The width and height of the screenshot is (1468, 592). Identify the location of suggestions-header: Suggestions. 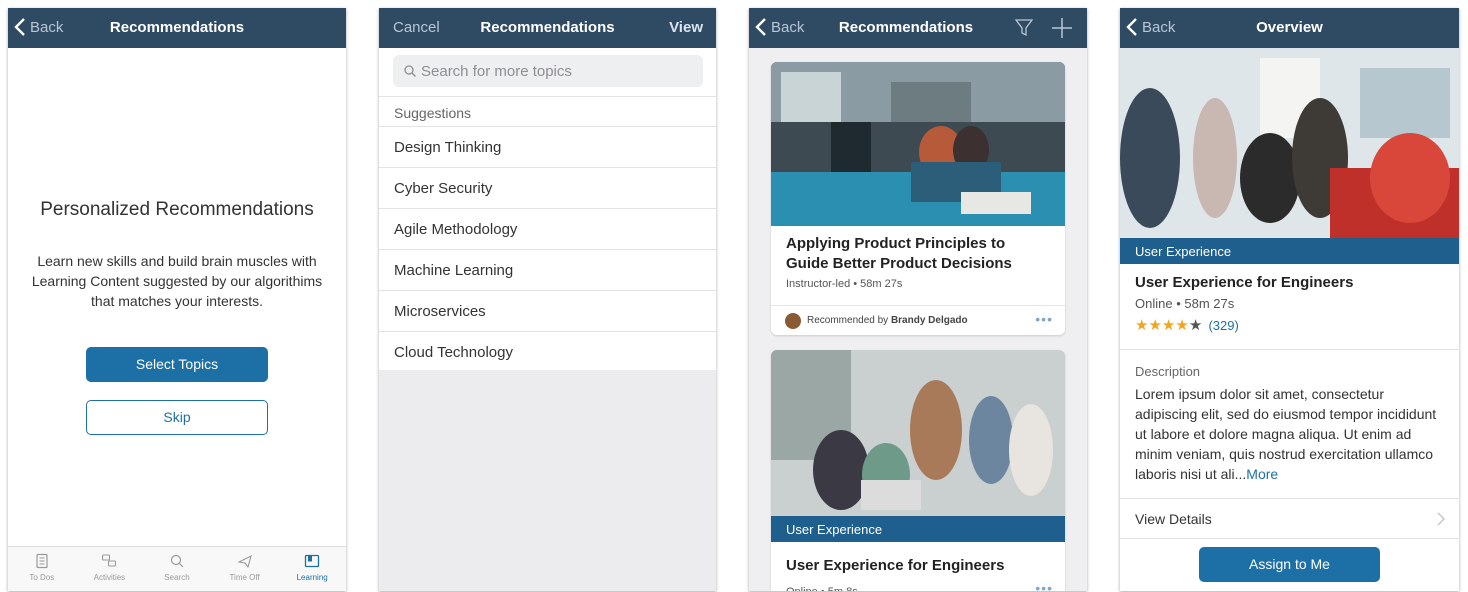
(547, 111).